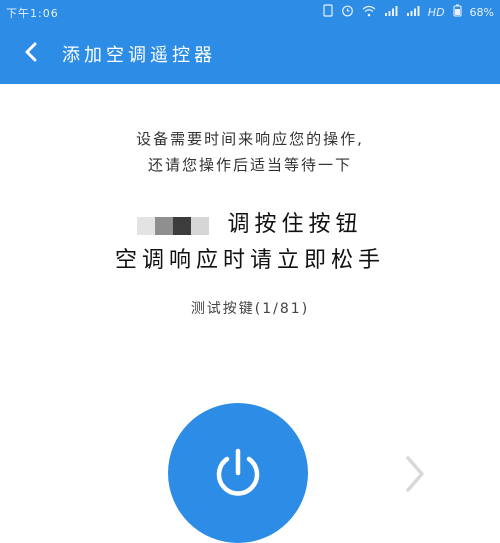 The image size is (500, 543). I want to click on power-button, so click(238, 473).